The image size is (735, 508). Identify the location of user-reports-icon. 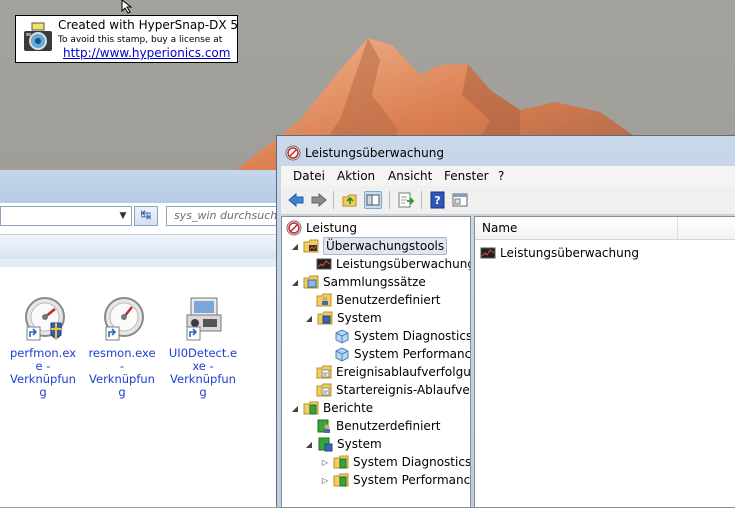
(323, 426).